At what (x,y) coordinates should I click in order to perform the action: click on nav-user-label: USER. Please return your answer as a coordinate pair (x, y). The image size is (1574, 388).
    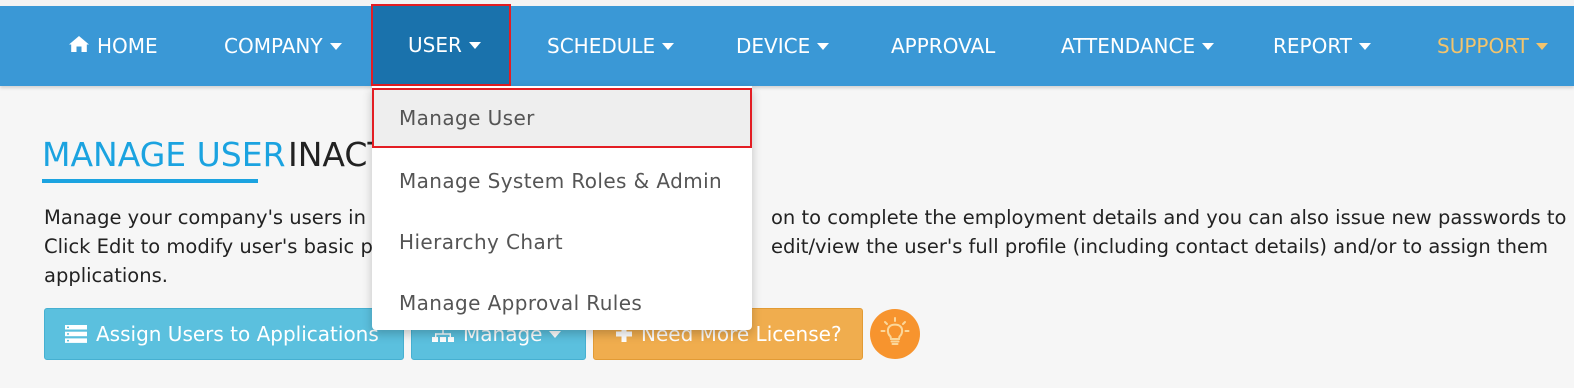
    Looking at the image, I should click on (435, 45).